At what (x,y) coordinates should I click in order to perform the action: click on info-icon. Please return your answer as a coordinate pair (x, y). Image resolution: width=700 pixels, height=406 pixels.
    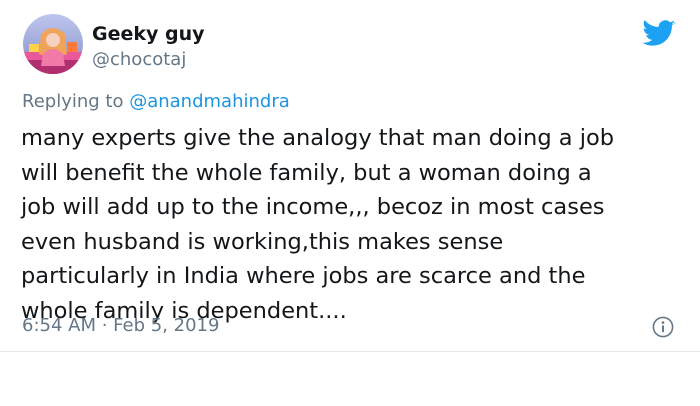
    Looking at the image, I should click on (663, 327).